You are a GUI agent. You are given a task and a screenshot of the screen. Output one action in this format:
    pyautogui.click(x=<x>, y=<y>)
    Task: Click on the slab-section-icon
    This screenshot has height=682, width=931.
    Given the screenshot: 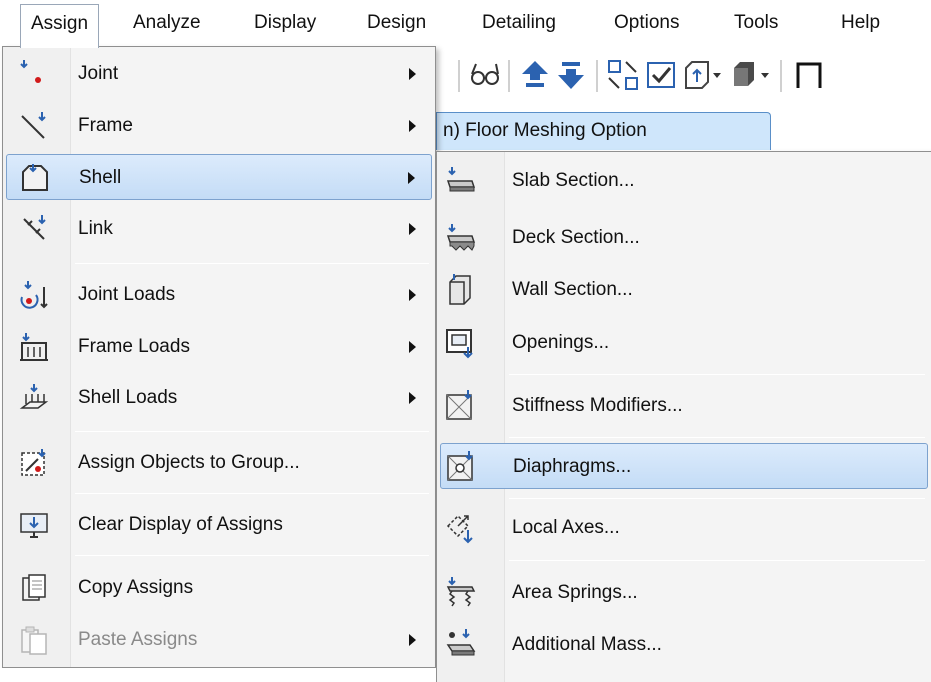 What is the action you would take?
    pyautogui.click(x=461, y=179)
    